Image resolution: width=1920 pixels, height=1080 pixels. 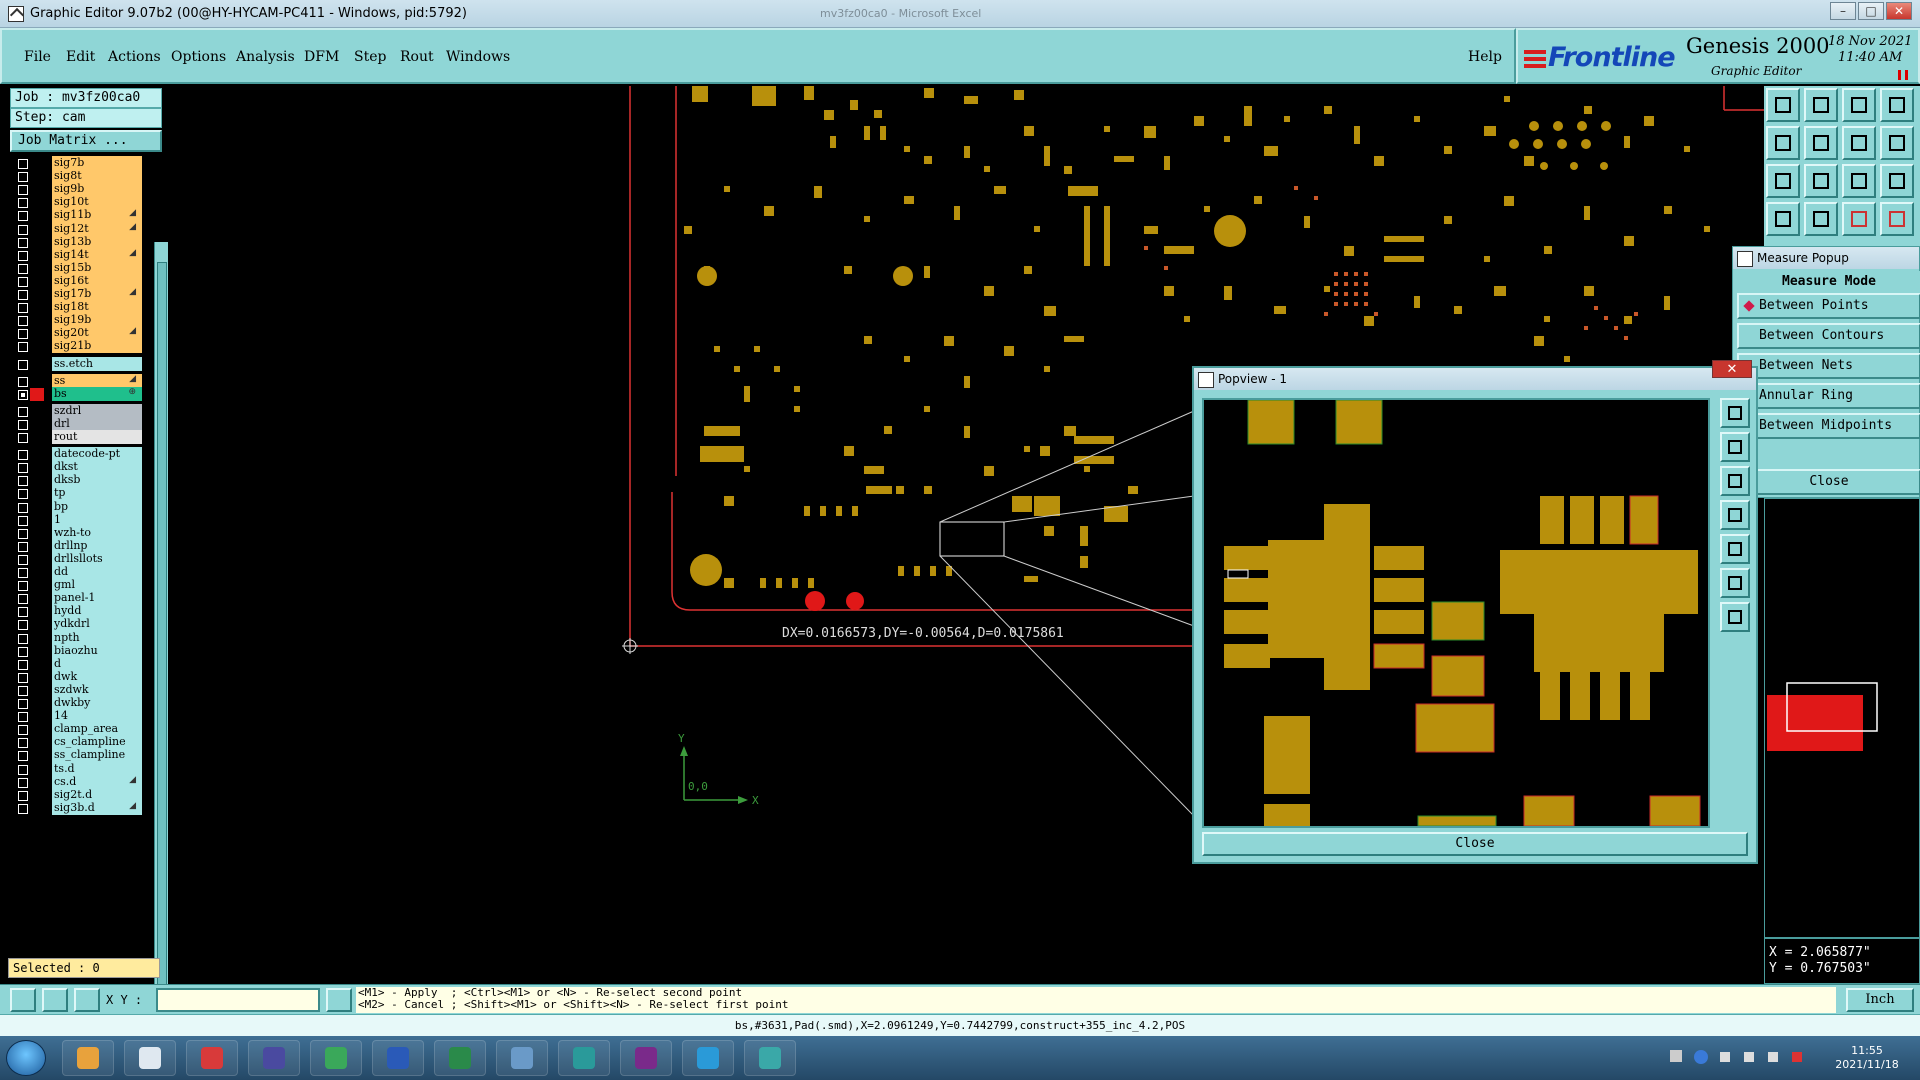 I want to click on zoom-in-icon, so click(x=1821, y=105).